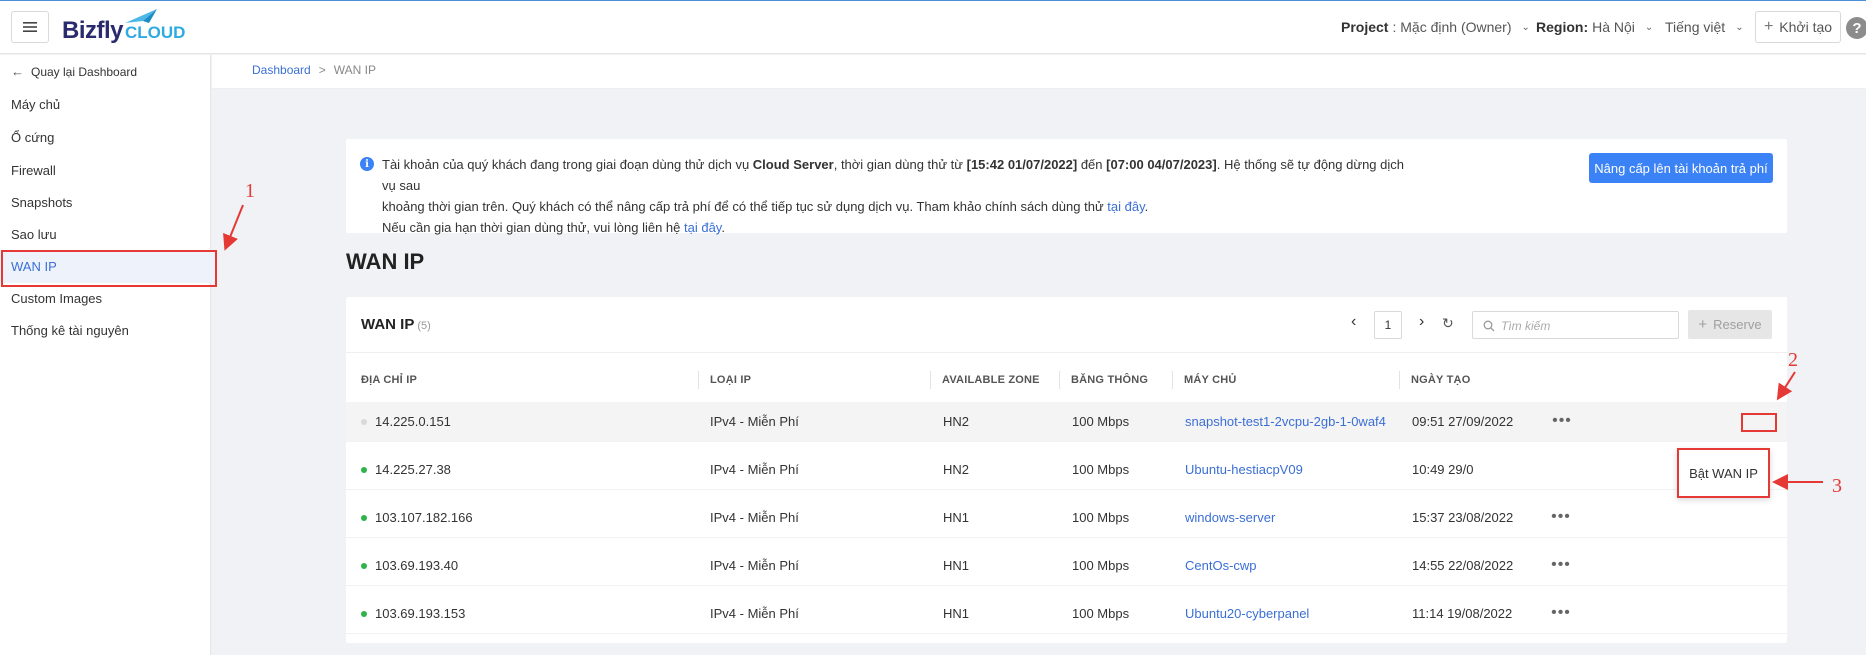 The width and height of the screenshot is (1866, 655). What do you see at coordinates (30, 27) in the screenshot?
I see `menu-toggle-button` at bounding box center [30, 27].